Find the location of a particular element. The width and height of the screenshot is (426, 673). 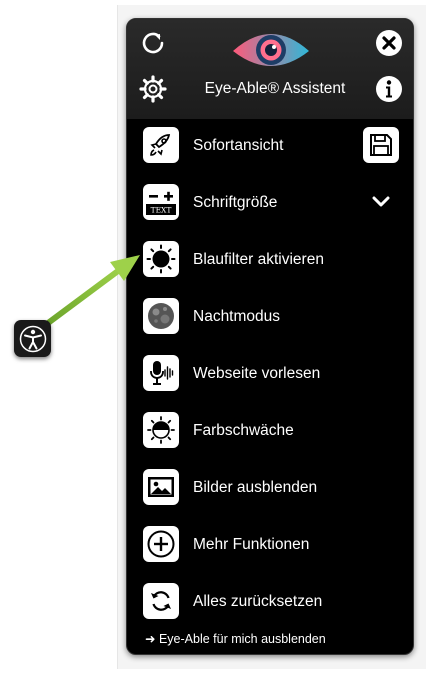

menu-item-vorlesen: Webseite vorlesen is located at coordinates (270, 373).